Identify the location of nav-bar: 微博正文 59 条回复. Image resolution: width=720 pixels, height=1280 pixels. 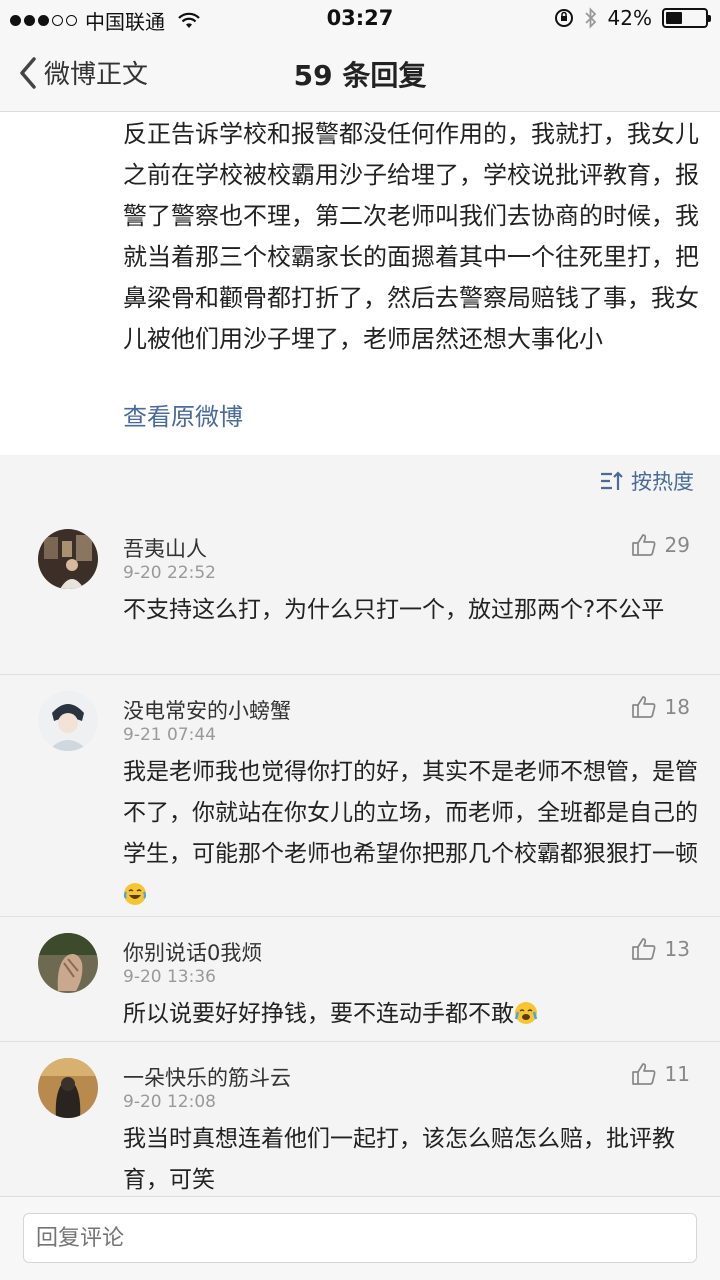
(360, 76).